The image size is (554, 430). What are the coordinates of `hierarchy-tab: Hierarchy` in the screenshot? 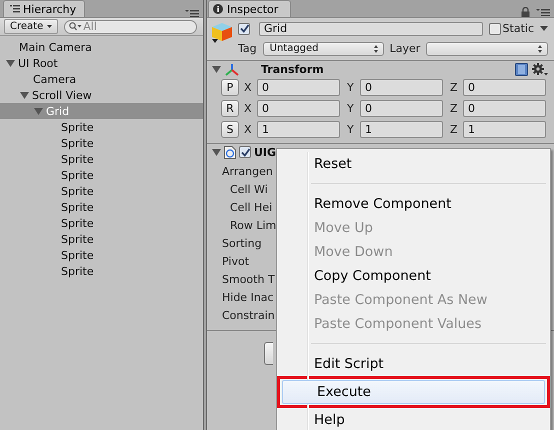 It's located at (44, 8).